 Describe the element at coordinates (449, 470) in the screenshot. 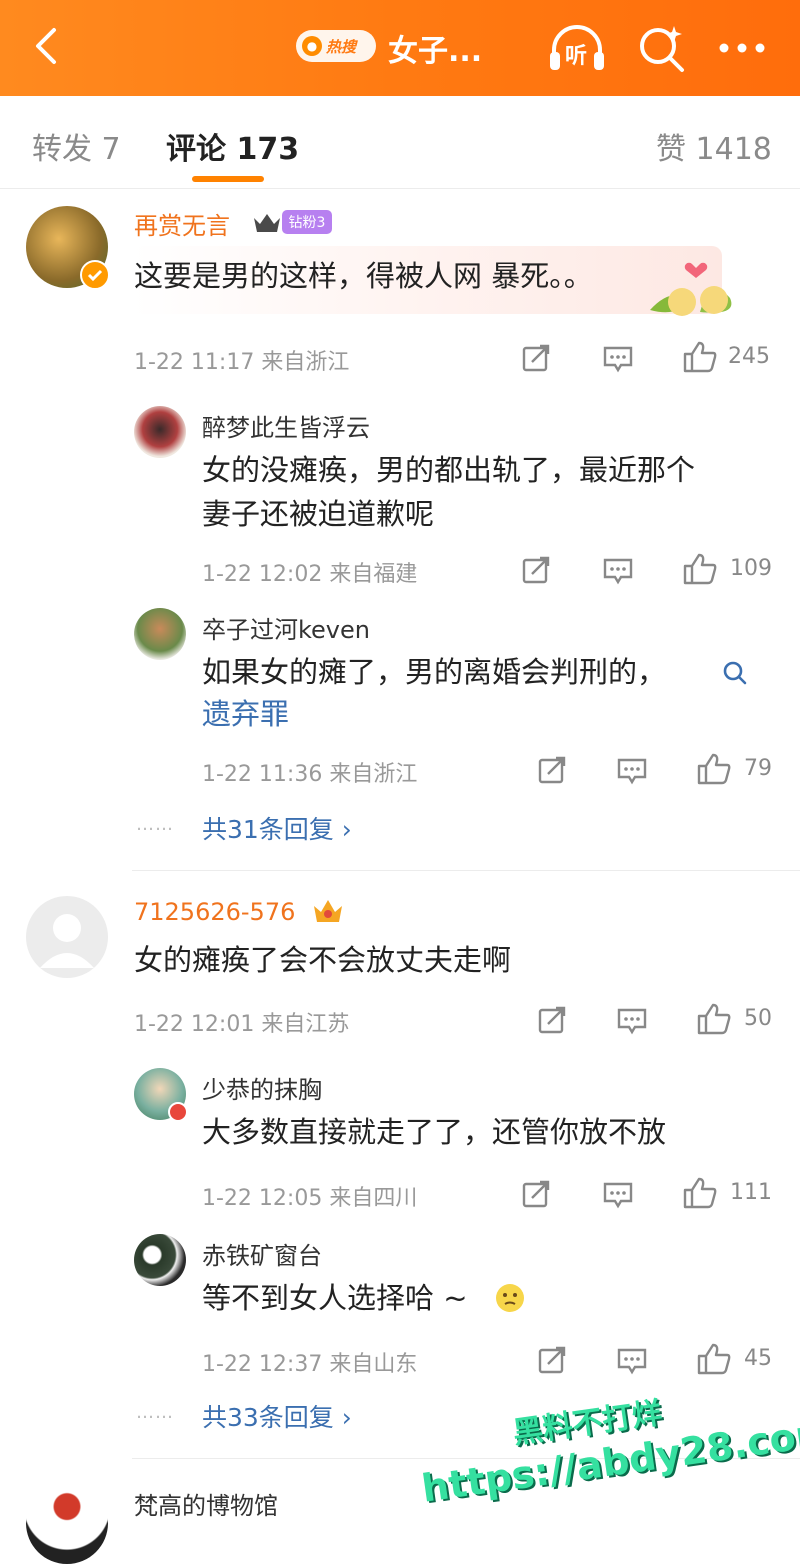

I see `reply-text-line1: 女的没瘫痪，男的都出轨了，最近那个` at that location.